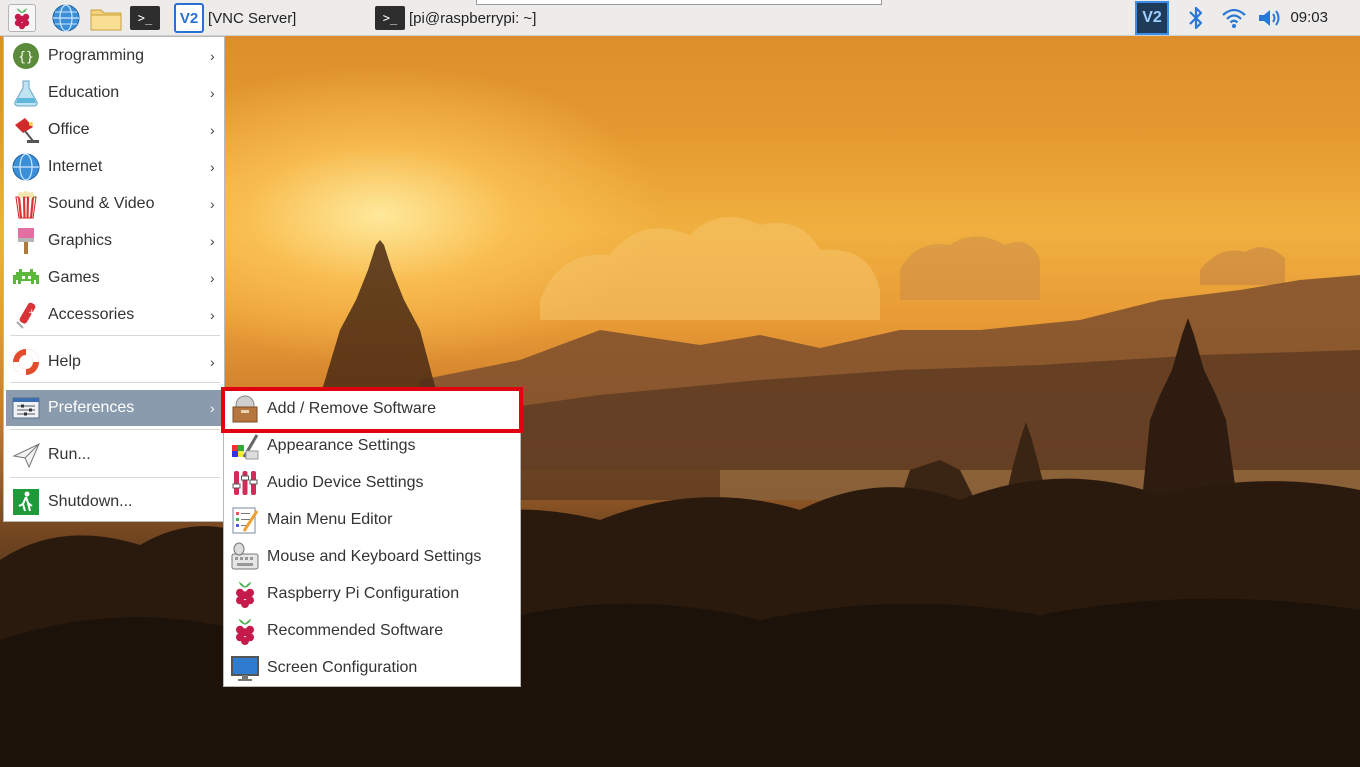  What do you see at coordinates (26, 167) in the screenshot?
I see `internet-icon` at bounding box center [26, 167].